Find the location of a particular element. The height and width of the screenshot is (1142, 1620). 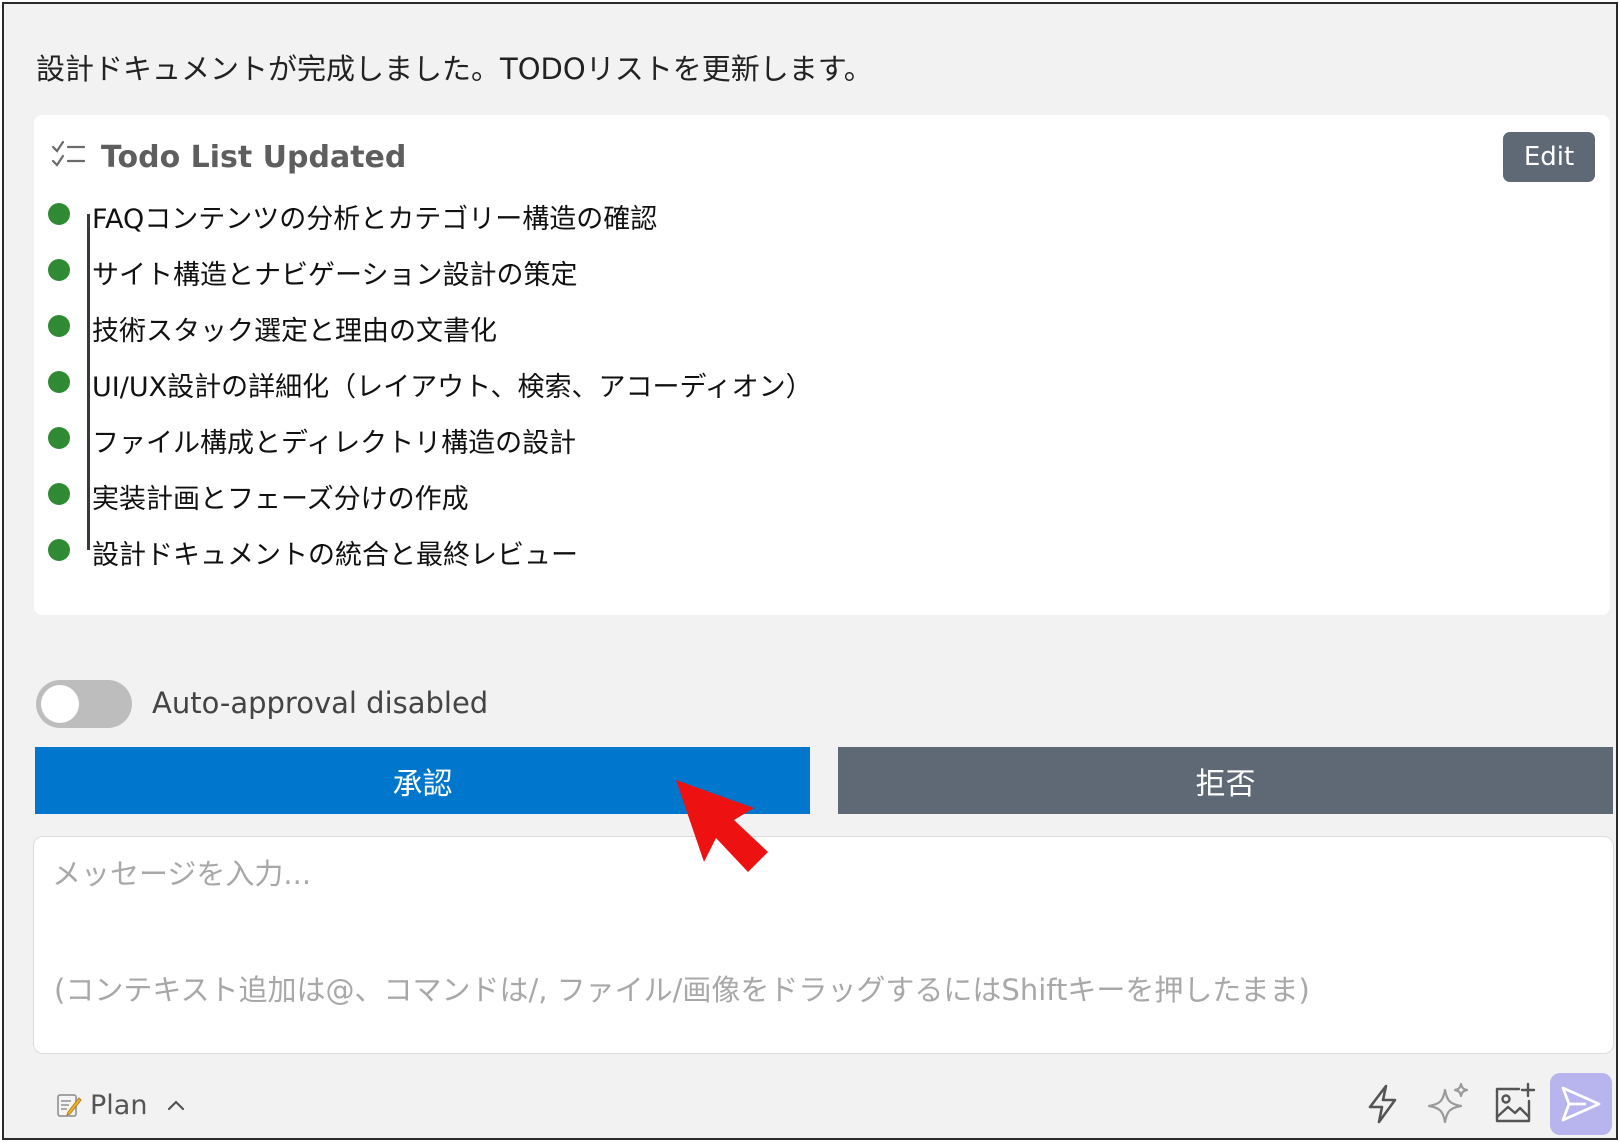

send-icon is located at coordinates (1581, 1104).